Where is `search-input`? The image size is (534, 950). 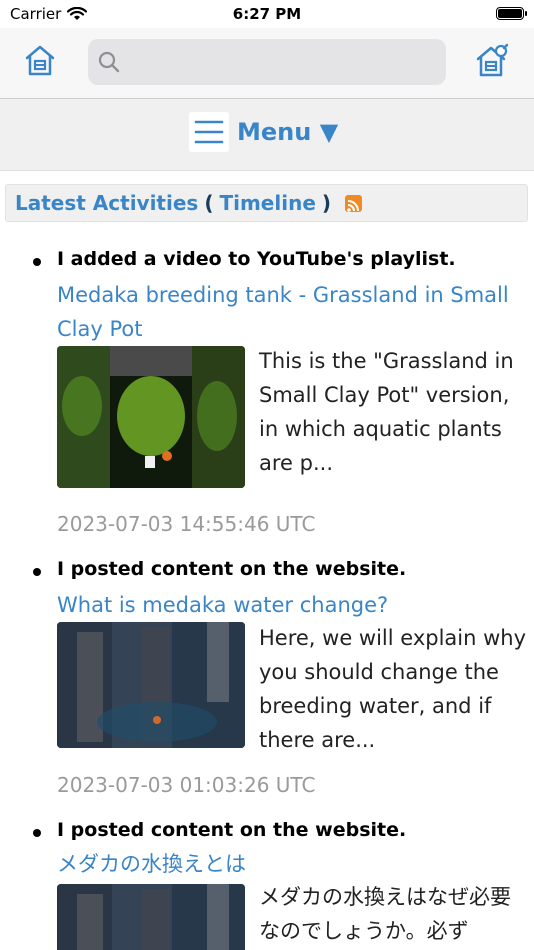
search-input is located at coordinates (280, 63).